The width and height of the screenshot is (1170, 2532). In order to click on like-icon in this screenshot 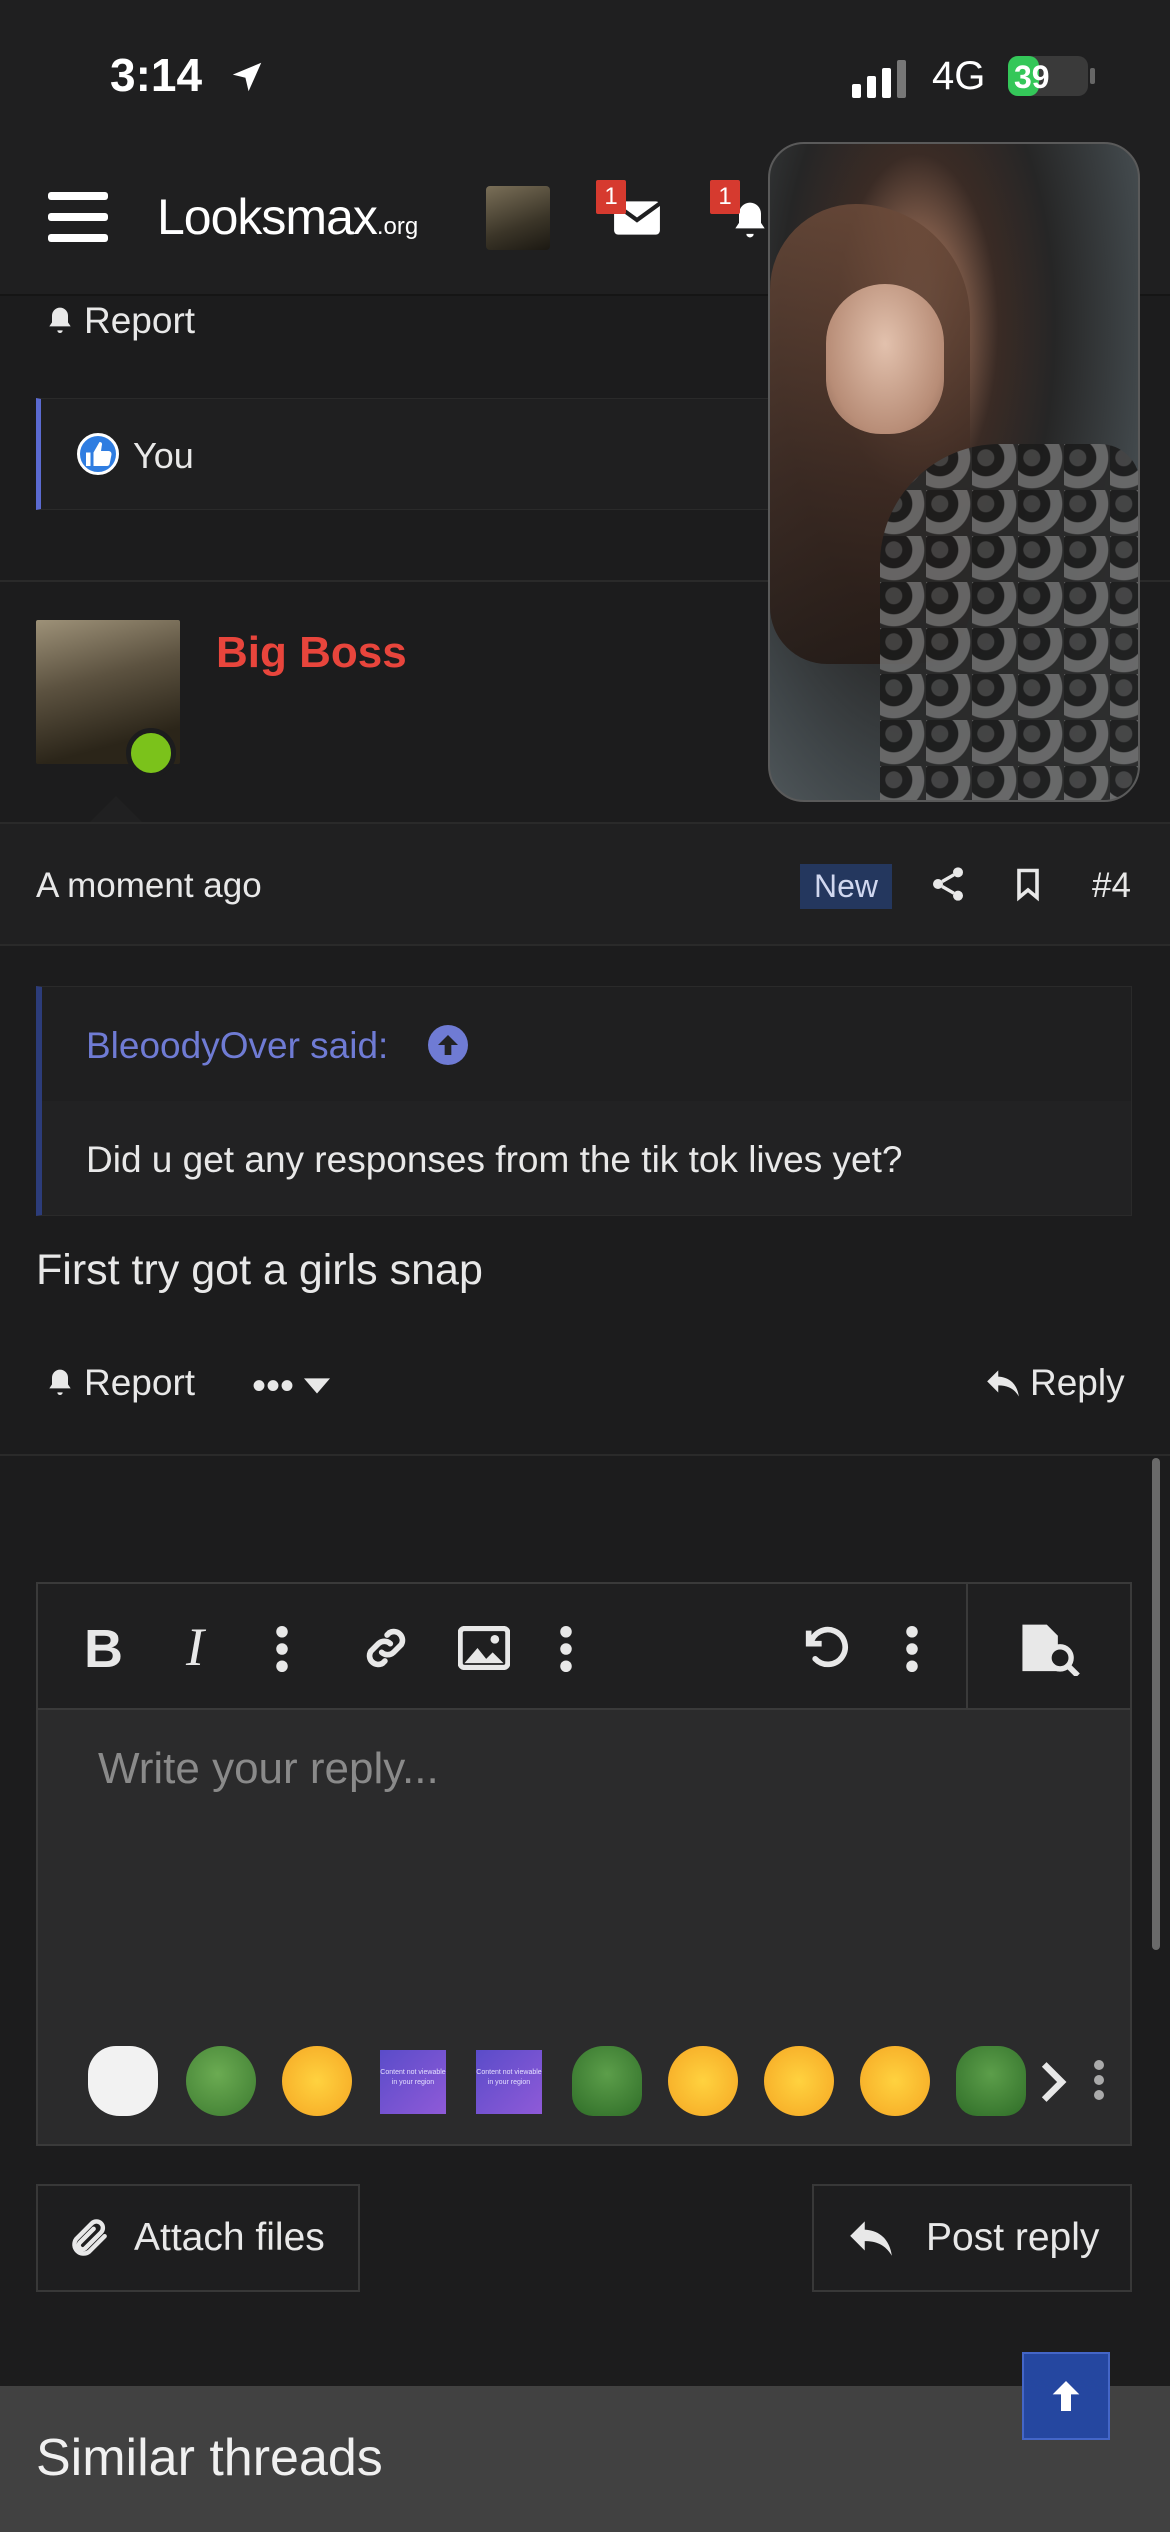, I will do `click(98, 454)`.